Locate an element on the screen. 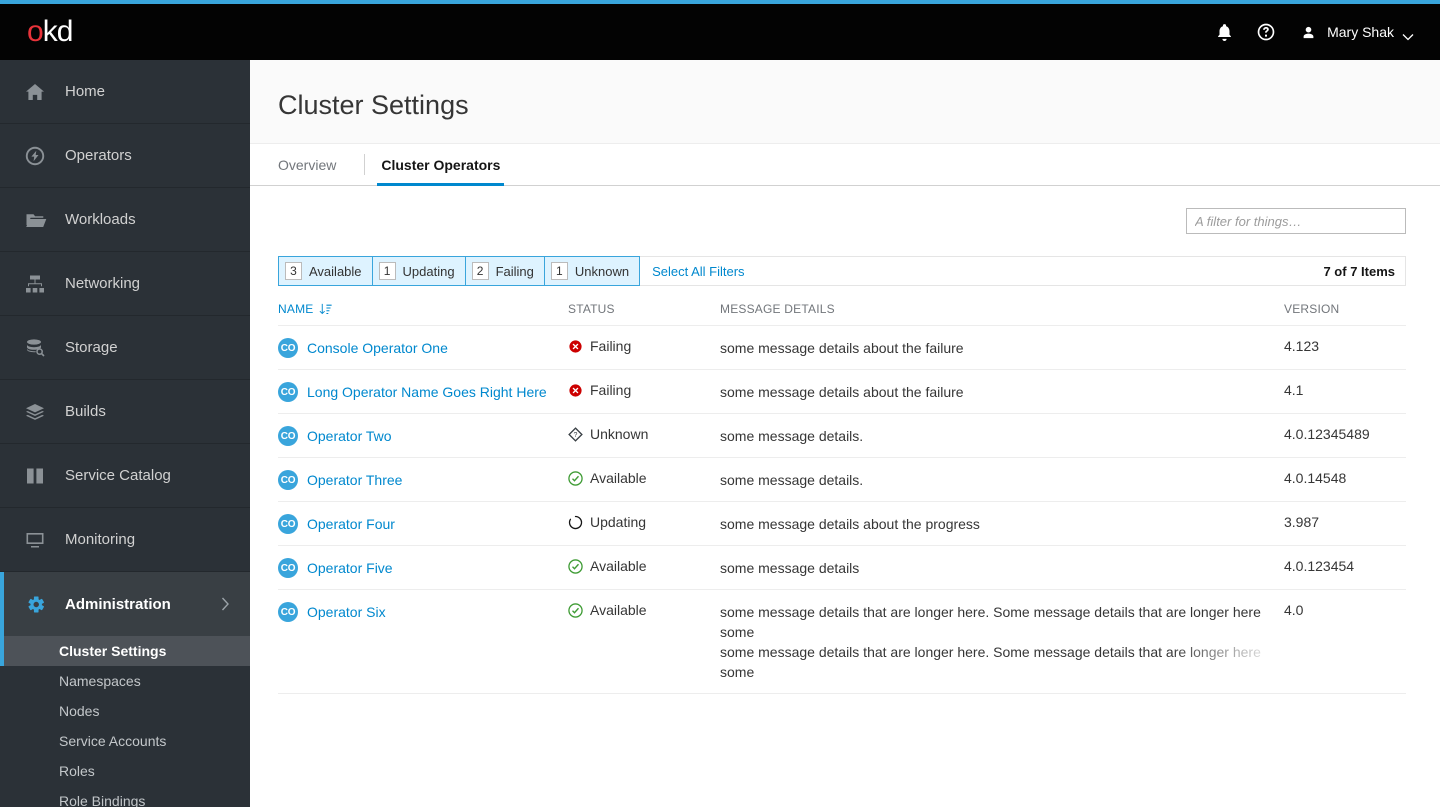 Image resolution: width=1440 pixels, height=807 pixels. chip-count: 2 is located at coordinates (480, 271).